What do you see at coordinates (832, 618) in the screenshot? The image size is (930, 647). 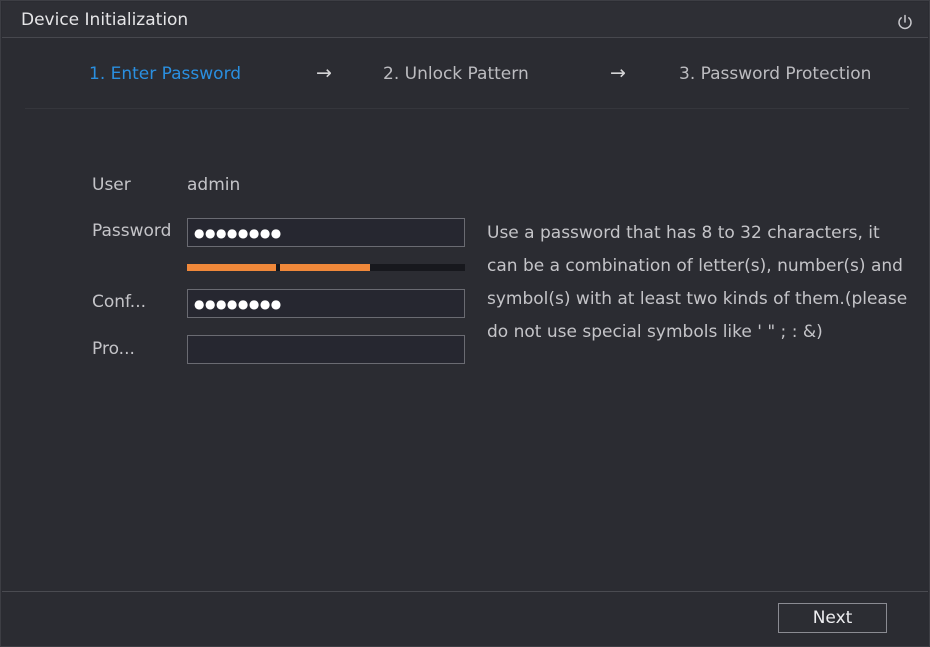 I see `next-button: Next` at bounding box center [832, 618].